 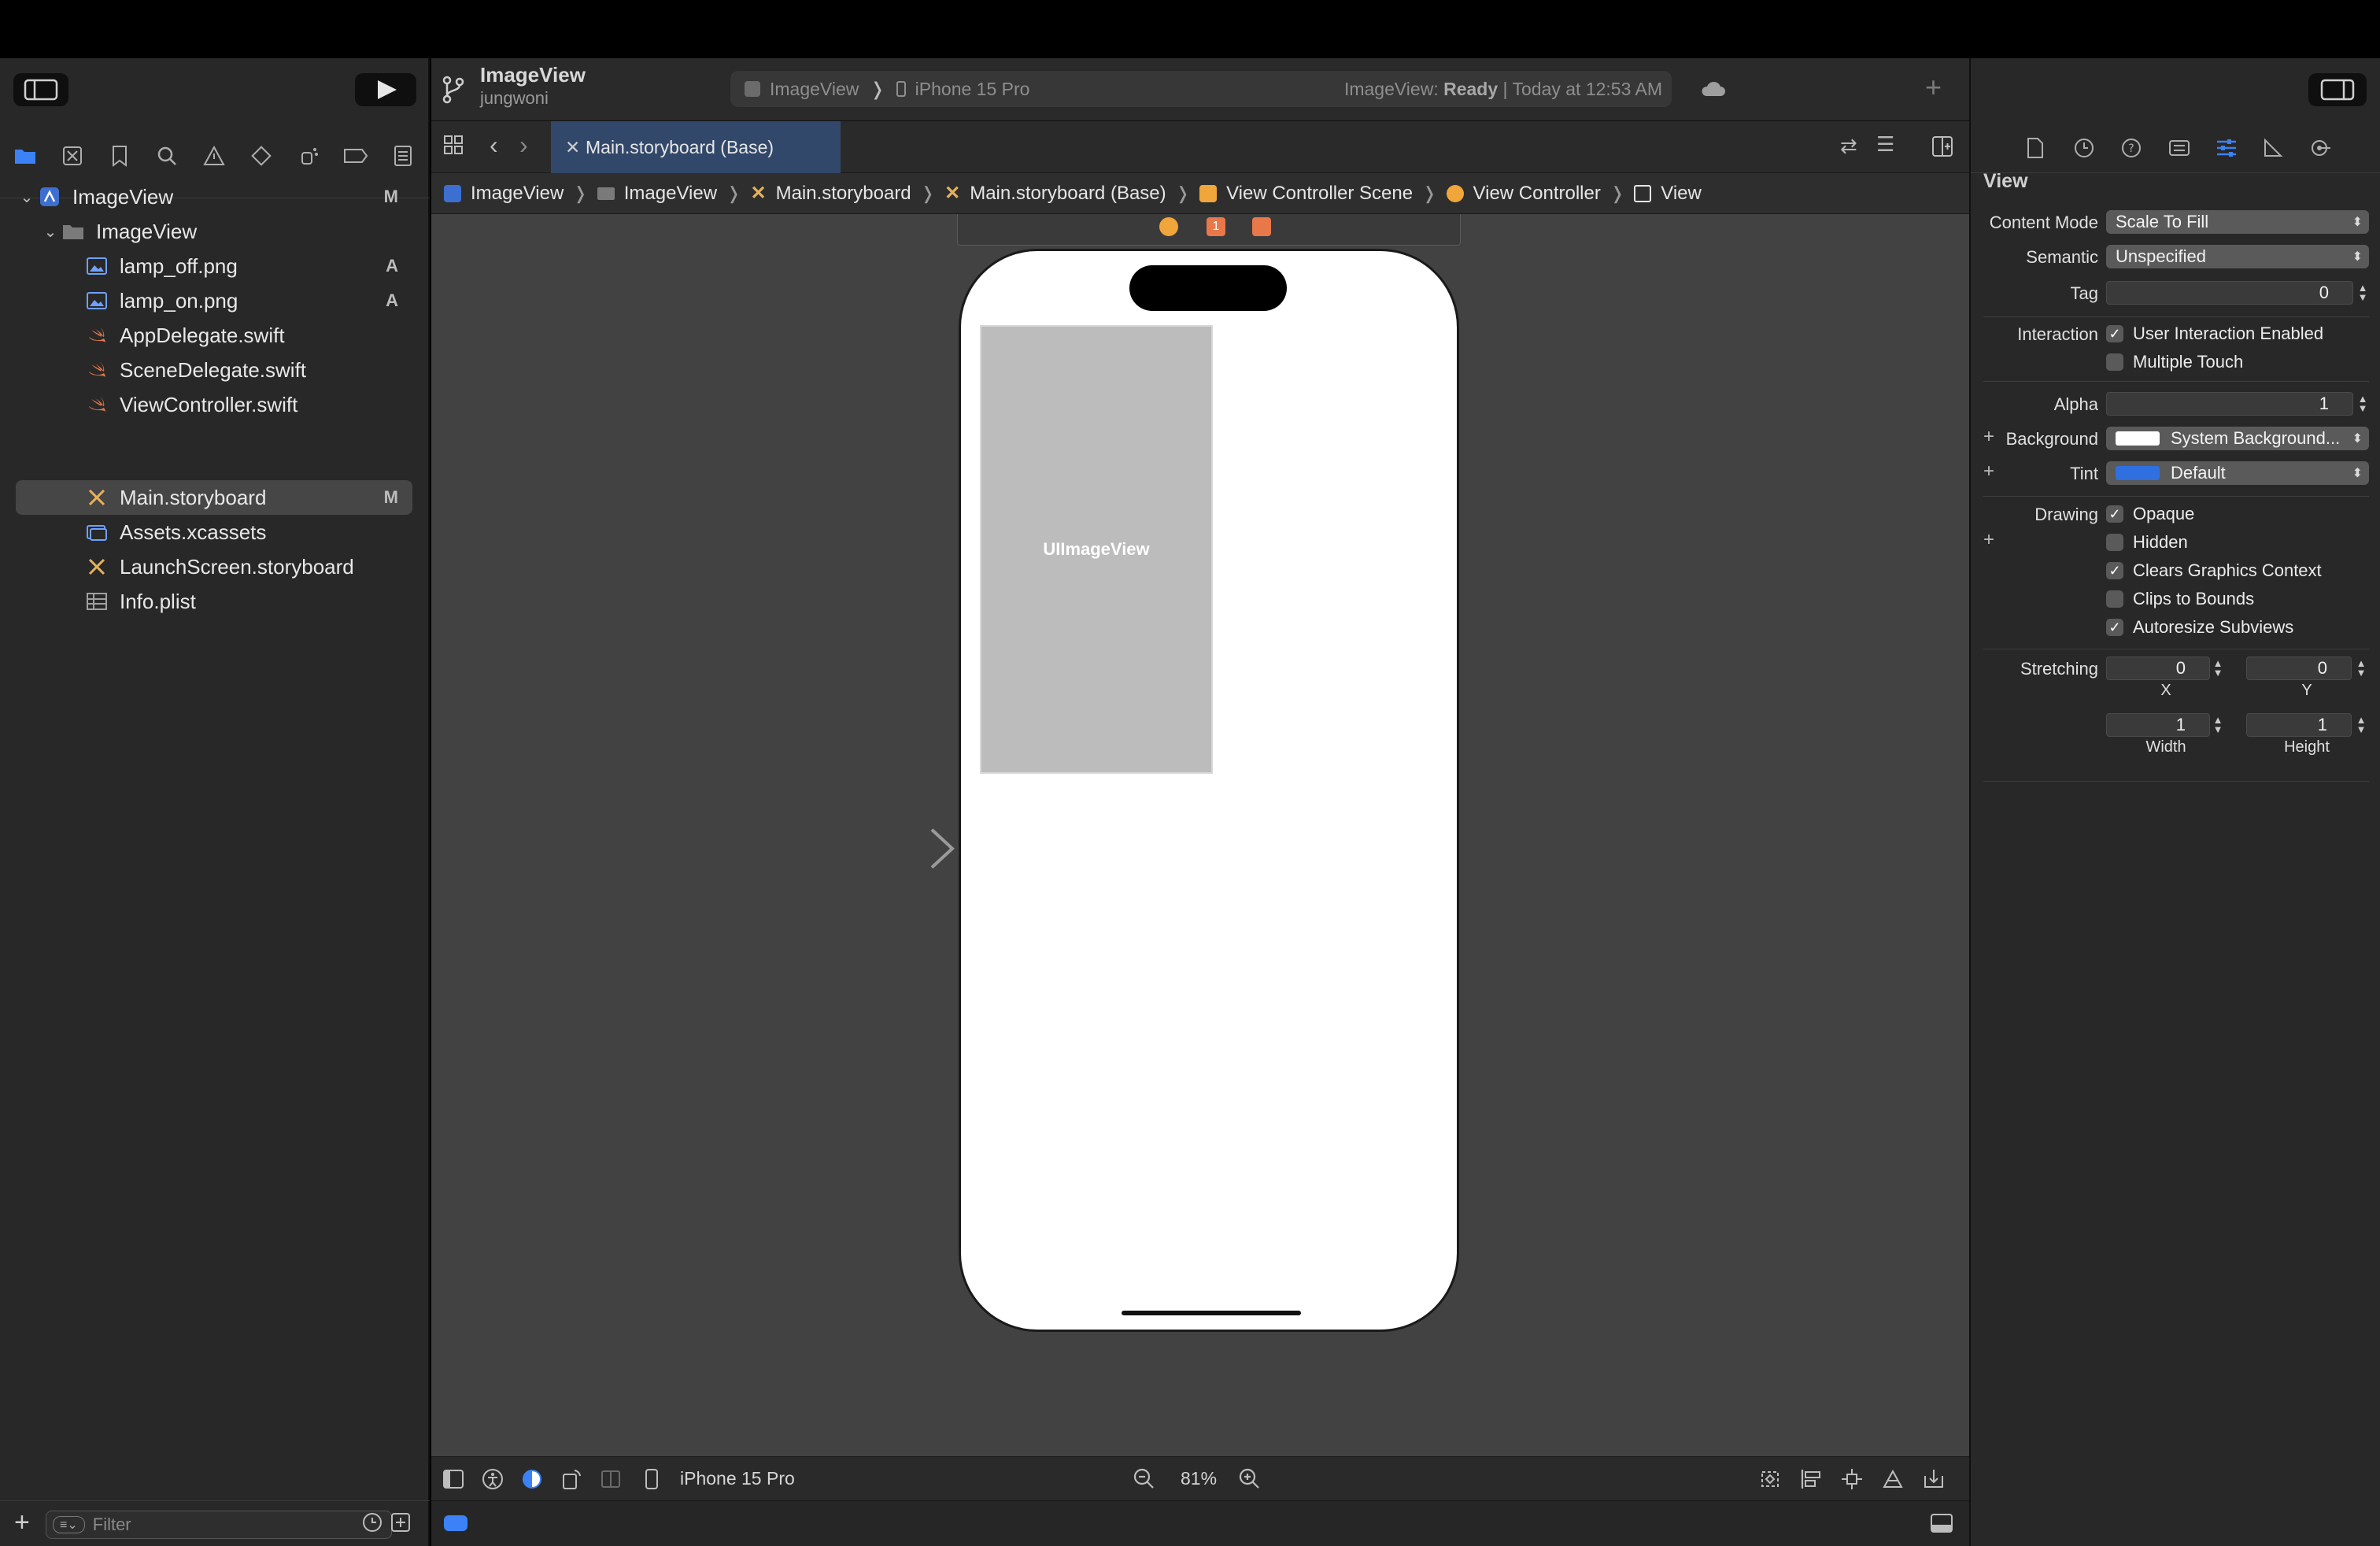 I want to click on zoom-in-icon, so click(x=1249, y=1480).